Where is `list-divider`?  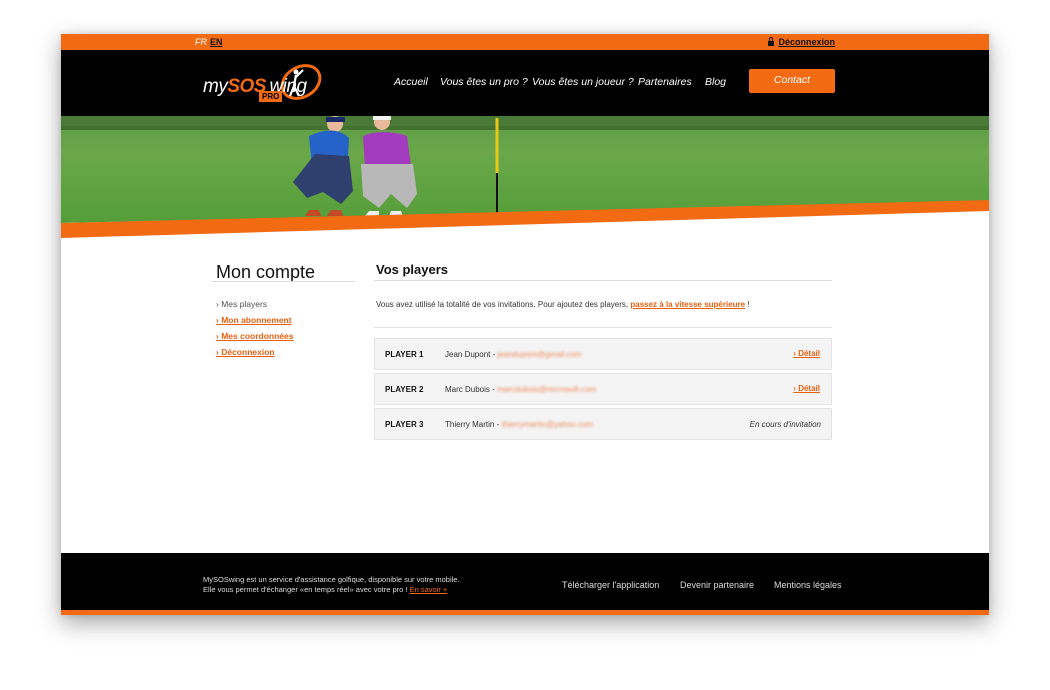 list-divider is located at coordinates (603, 327).